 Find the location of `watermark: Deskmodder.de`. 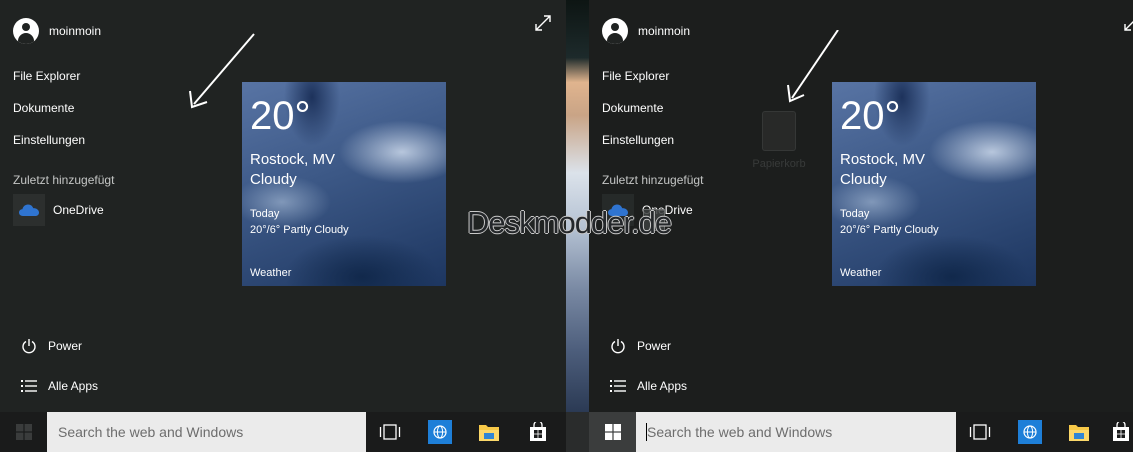

watermark: Deskmodder.de is located at coordinates (569, 222).